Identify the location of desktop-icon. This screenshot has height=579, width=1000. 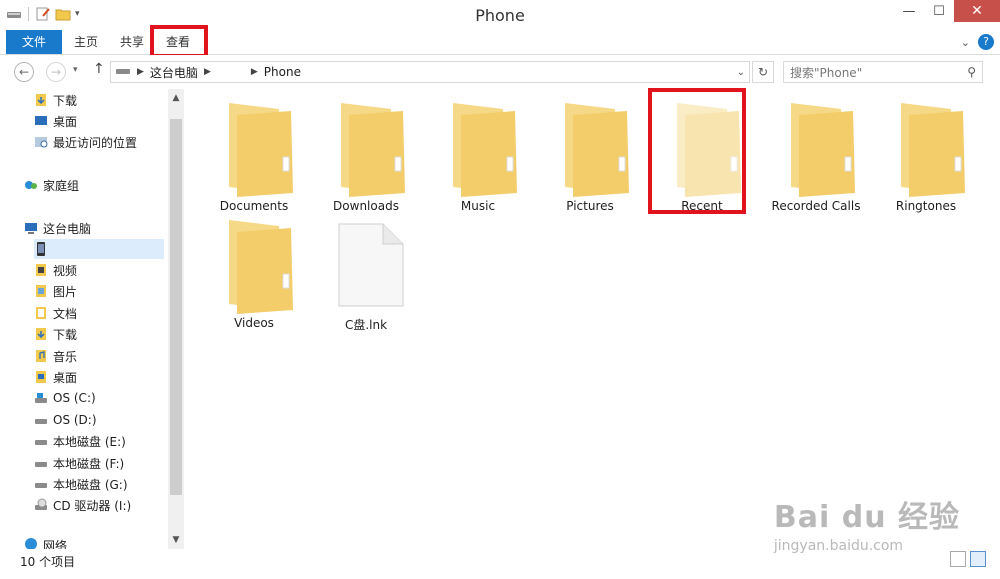
(41, 121).